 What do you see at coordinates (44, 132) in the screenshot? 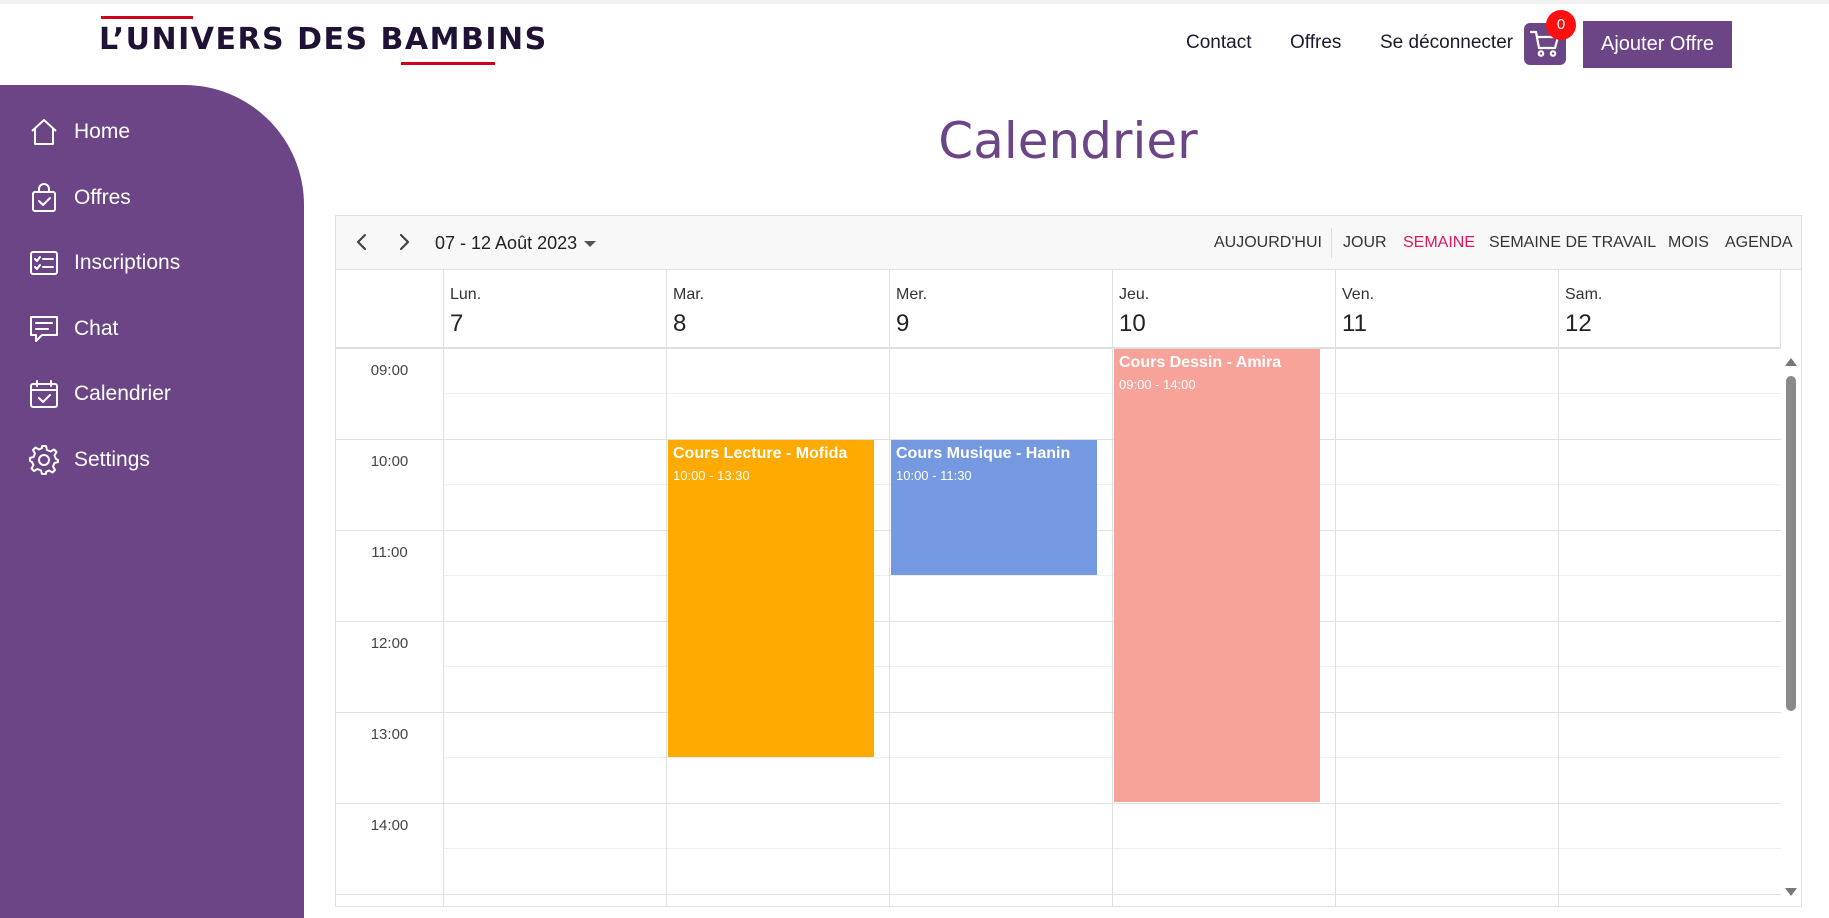
I see `home-icon` at bounding box center [44, 132].